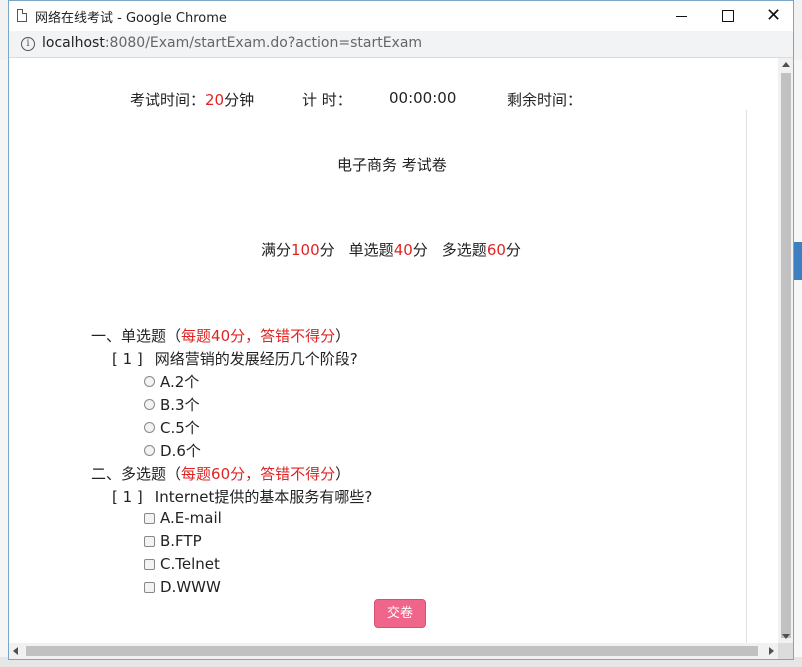 The image size is (802, 667). What do you see at coordinates (496, 250) in the screenshot?
I see `multi-score-value: 60` at bounding box center [496, 250].